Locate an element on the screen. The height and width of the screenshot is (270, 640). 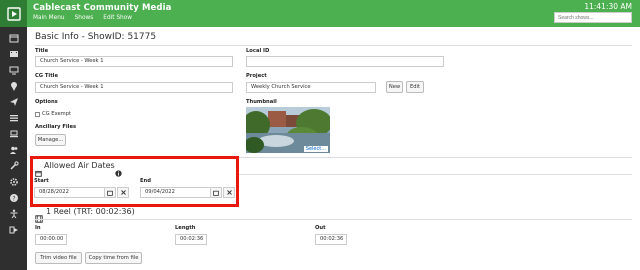
end-clear-button is located at coordinates (229, 192).